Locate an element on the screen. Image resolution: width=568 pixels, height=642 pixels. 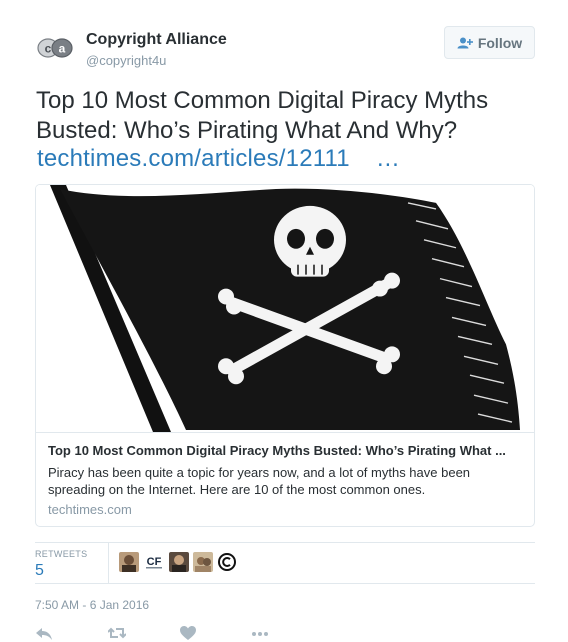
retweeter-avatar-copyright-icon is located at coordinates (227, 562).